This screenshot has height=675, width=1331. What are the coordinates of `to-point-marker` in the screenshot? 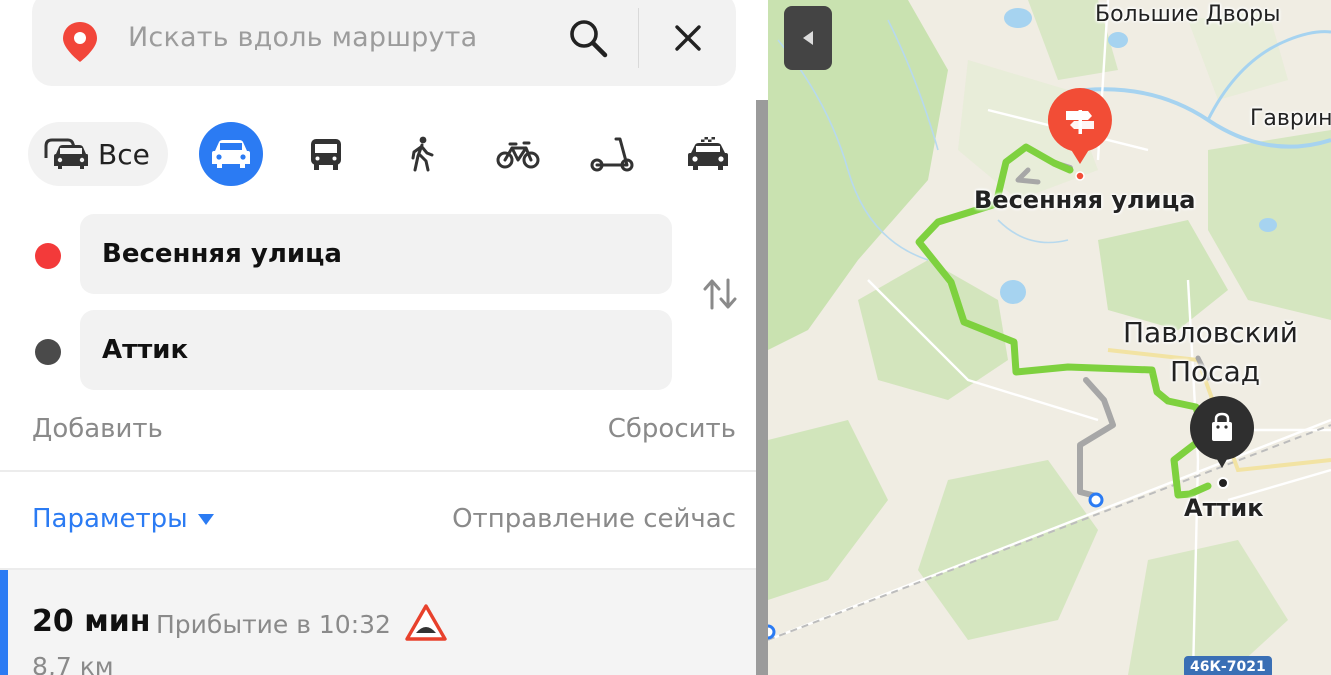 It's located at (48, 352).